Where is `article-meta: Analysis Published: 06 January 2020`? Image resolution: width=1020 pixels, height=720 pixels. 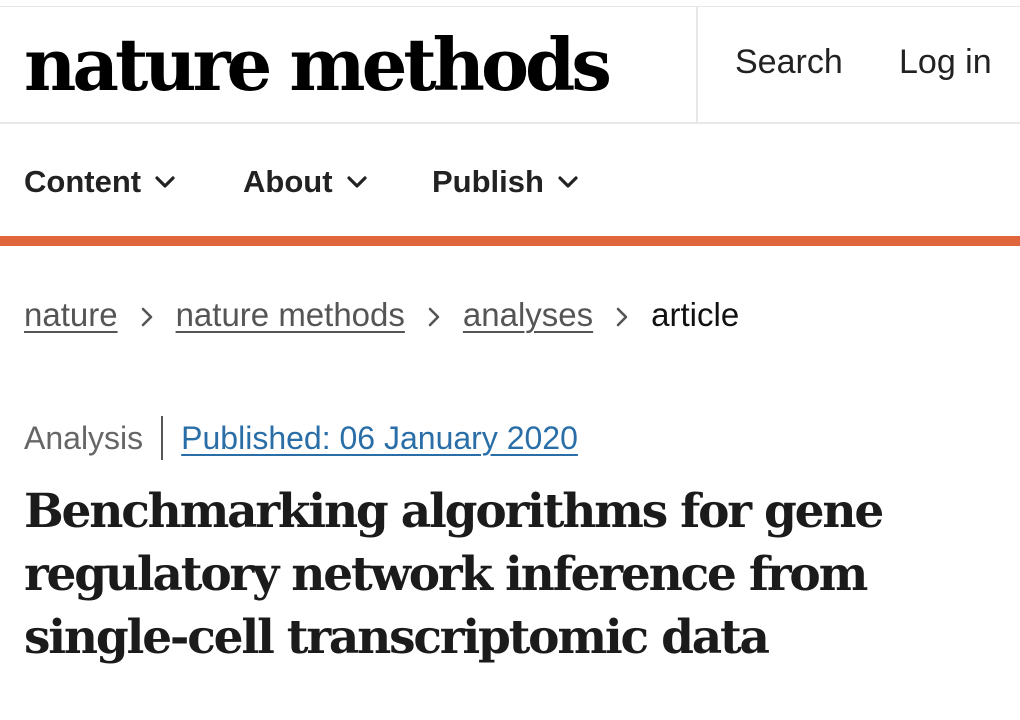 article-meta: Analysis Published: 06 January 2020 is located at coordinates (301, 438).